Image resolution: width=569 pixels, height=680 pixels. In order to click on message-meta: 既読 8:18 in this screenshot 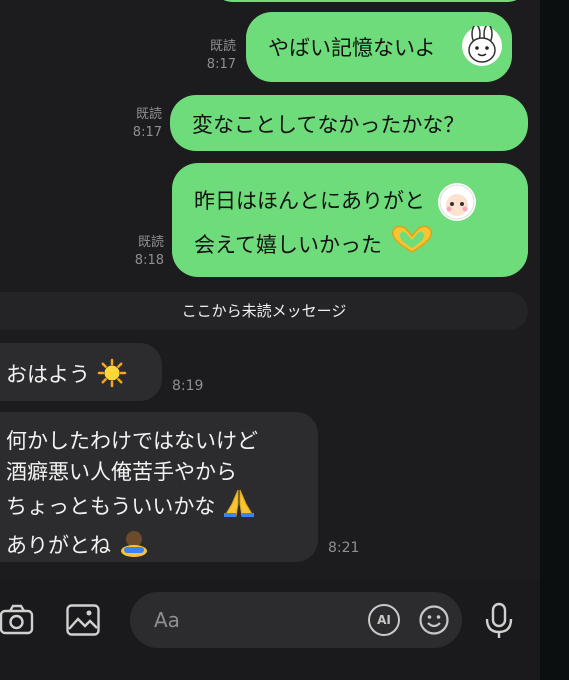, I will do `click(143, 252)`.